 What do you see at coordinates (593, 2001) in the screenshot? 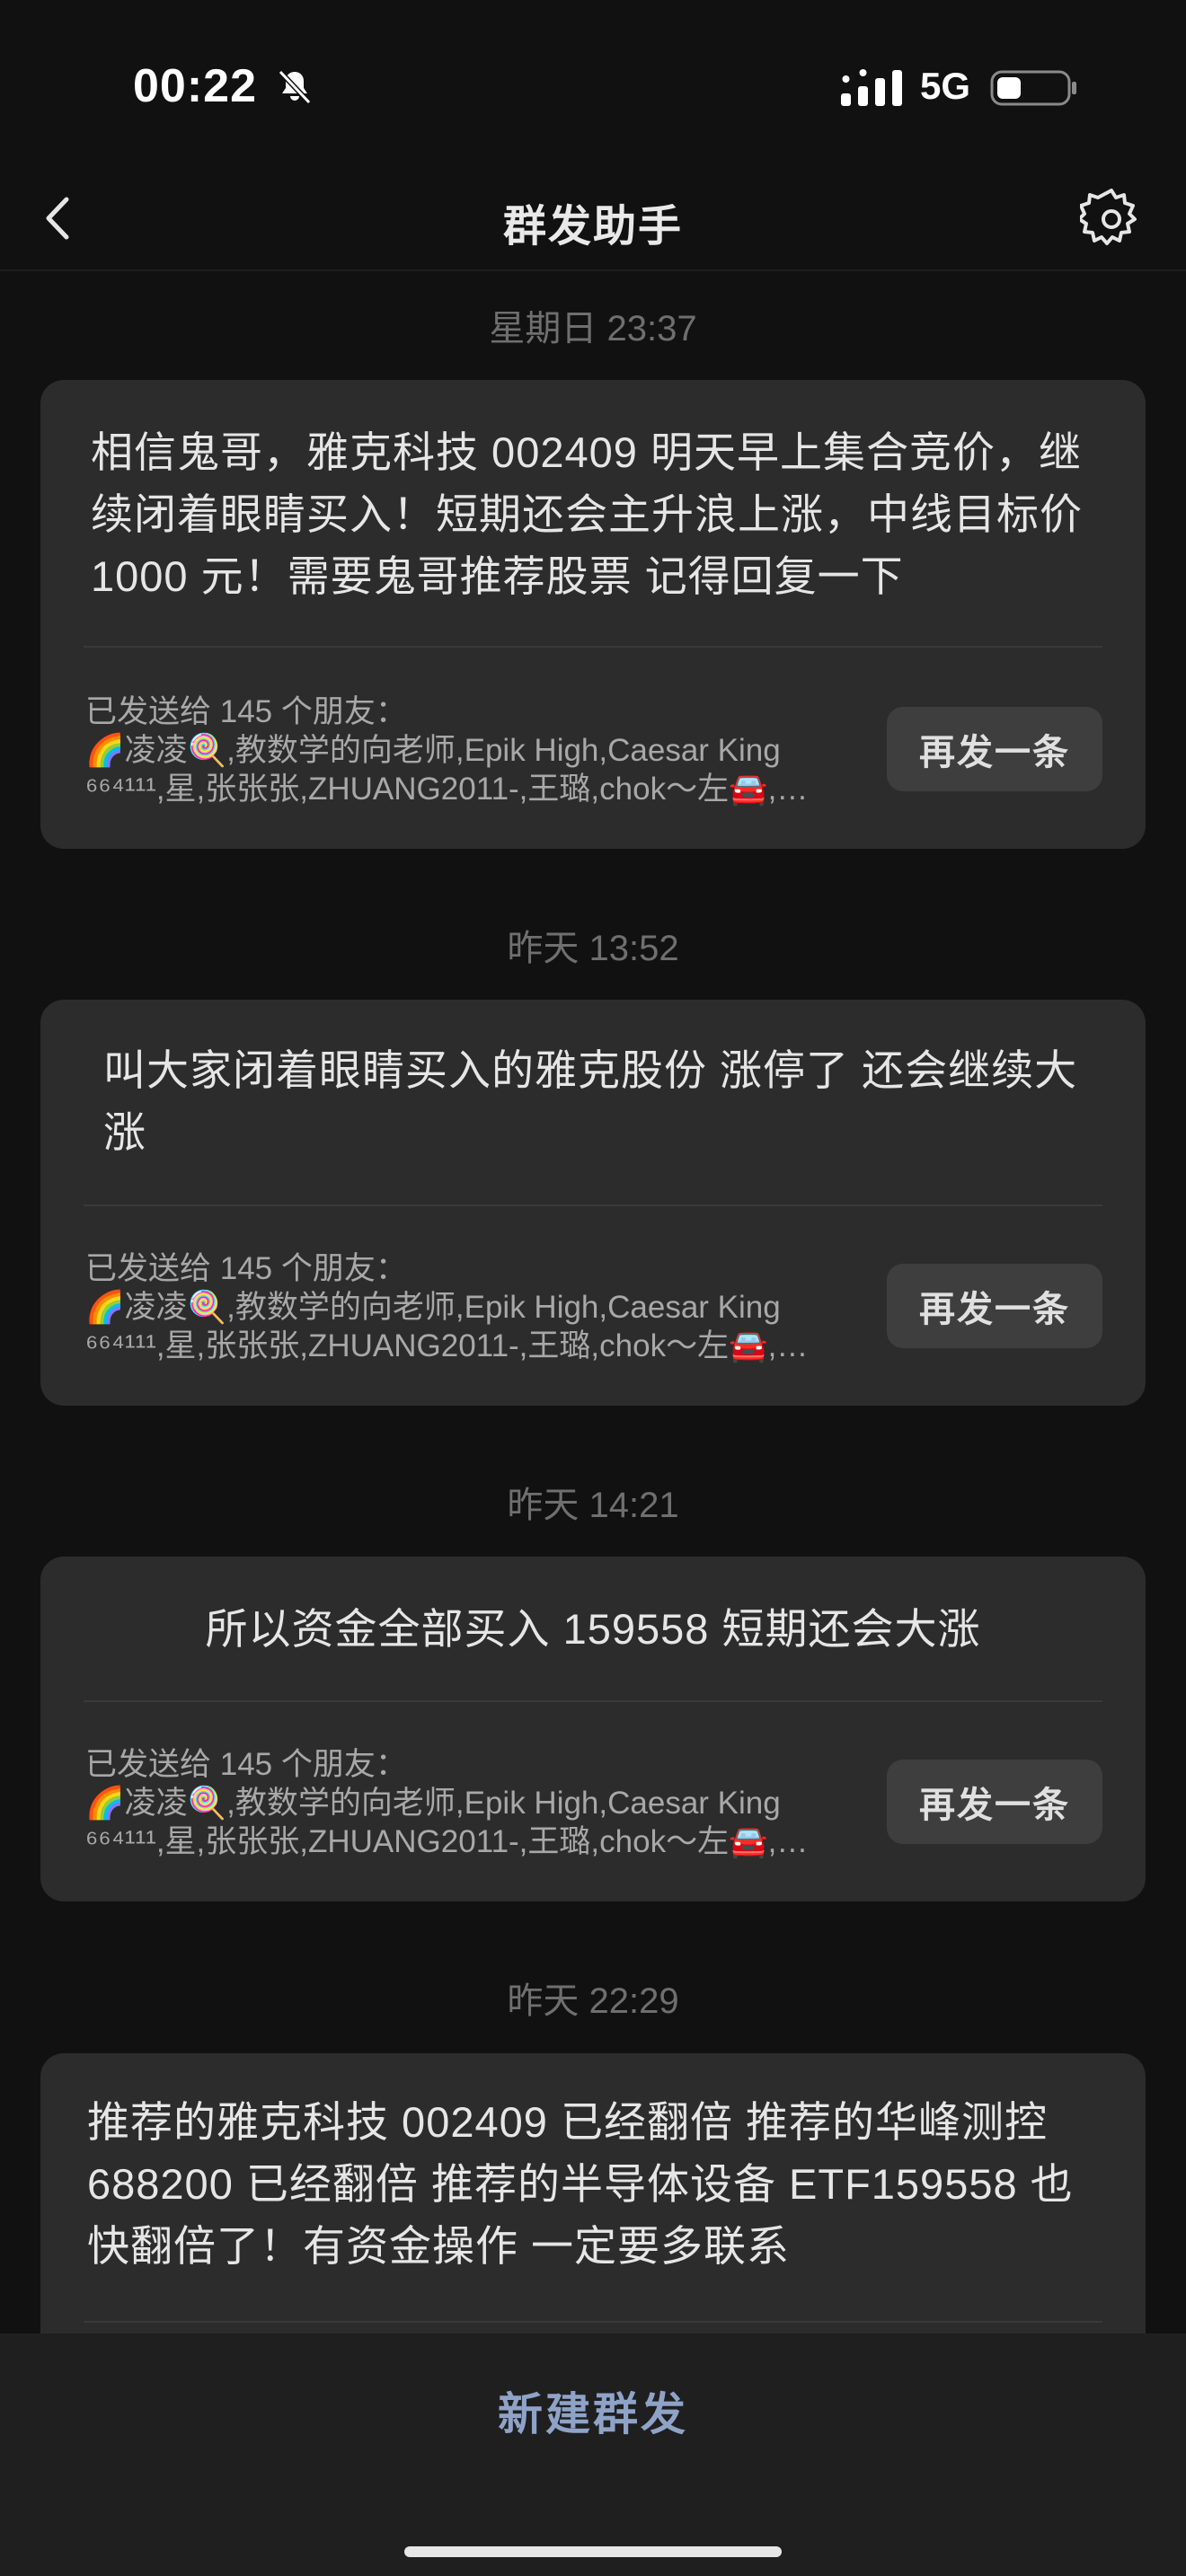
I see `message-timestamp: 昨天 22:29` at bounding box center [593, 2001].